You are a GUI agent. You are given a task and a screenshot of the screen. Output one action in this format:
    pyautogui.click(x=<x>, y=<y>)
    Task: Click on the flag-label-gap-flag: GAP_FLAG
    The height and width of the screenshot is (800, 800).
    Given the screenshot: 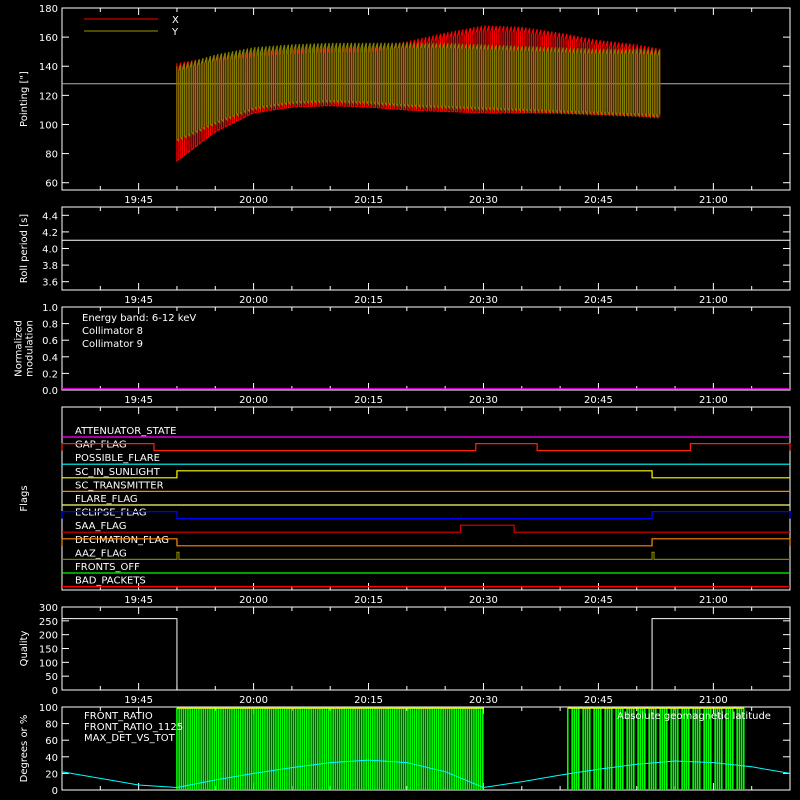 What is the action you would take?
    pyautogui.click(x=101, y=445)
    